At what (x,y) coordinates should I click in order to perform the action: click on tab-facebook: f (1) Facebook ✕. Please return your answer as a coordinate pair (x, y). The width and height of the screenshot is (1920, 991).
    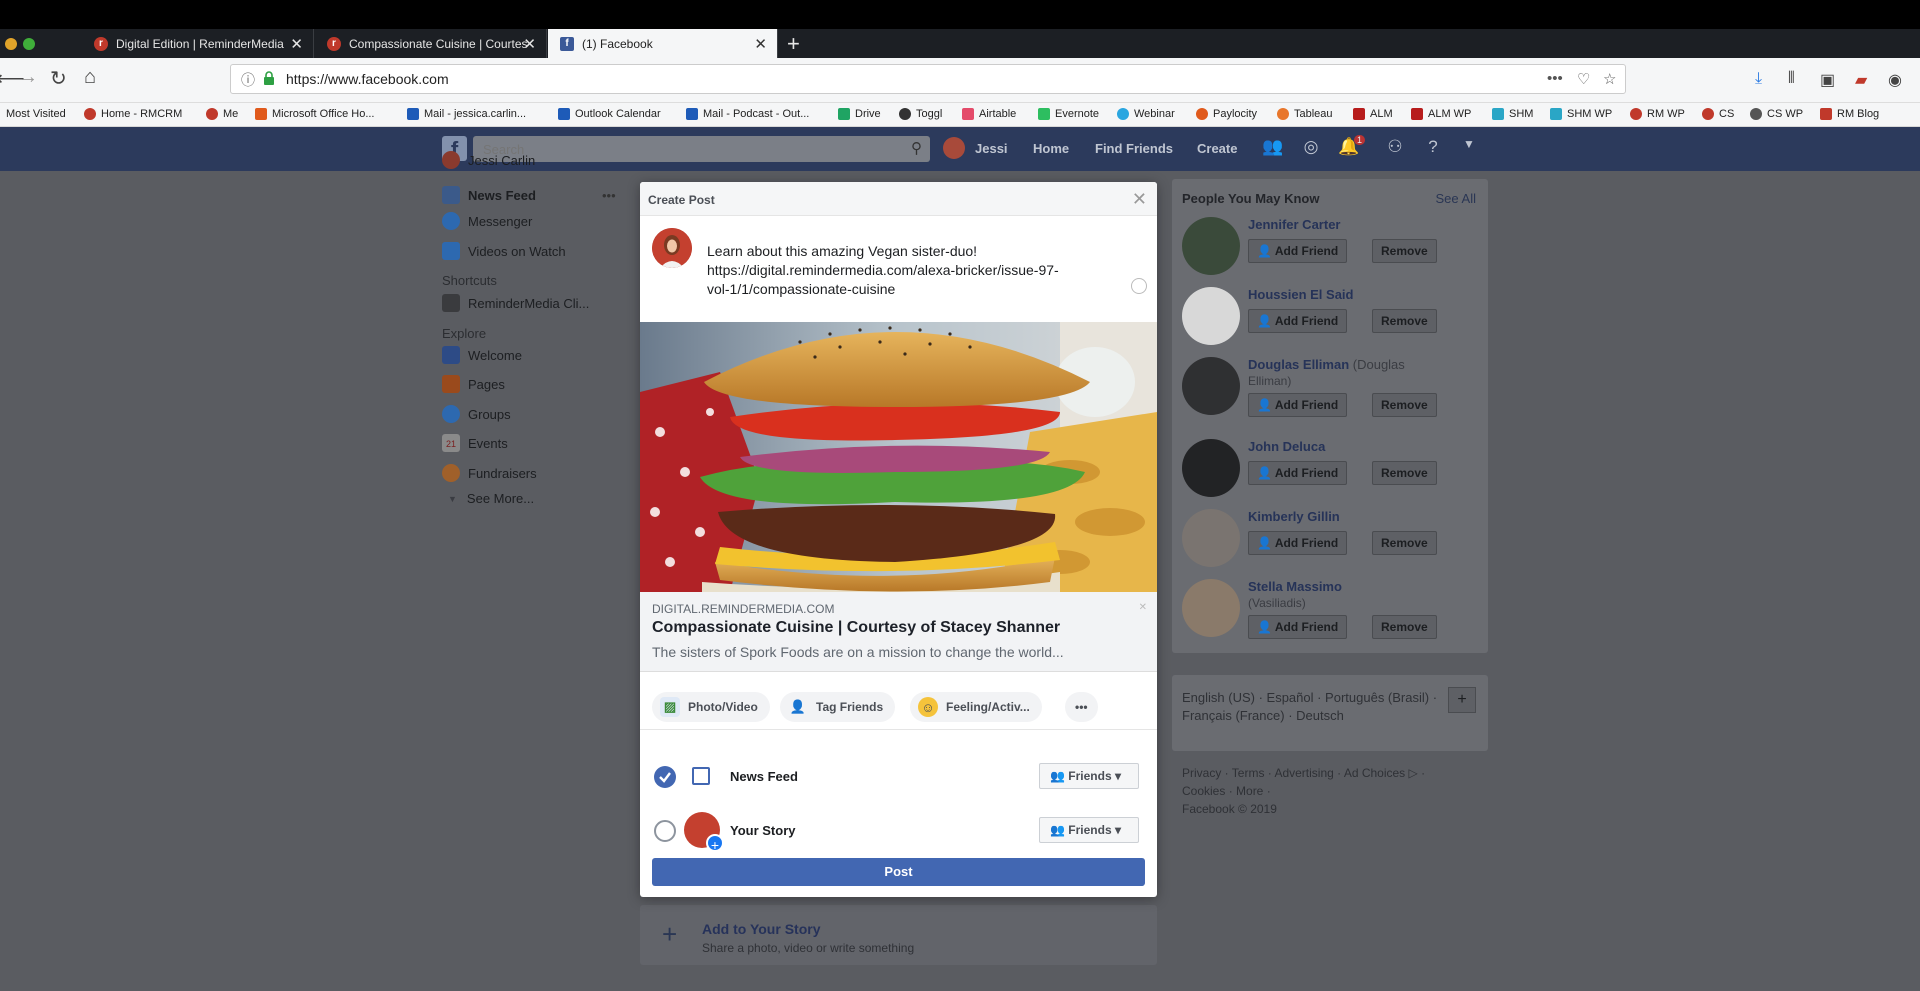
    Looking at the image, I should click on (663, 43).